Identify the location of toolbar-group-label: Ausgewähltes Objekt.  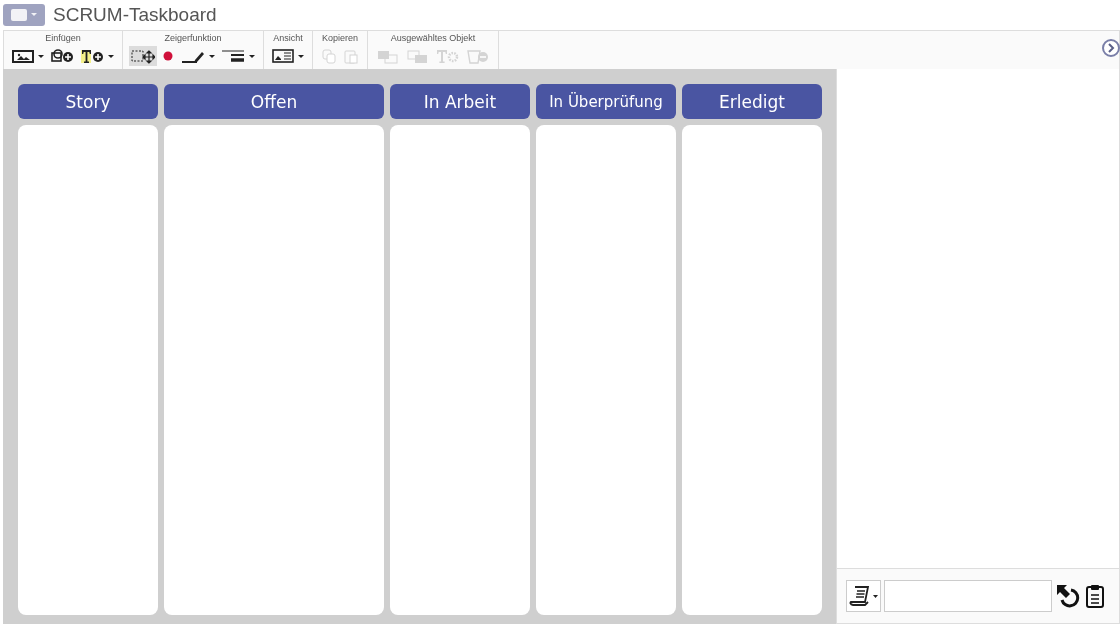
(433, 38).